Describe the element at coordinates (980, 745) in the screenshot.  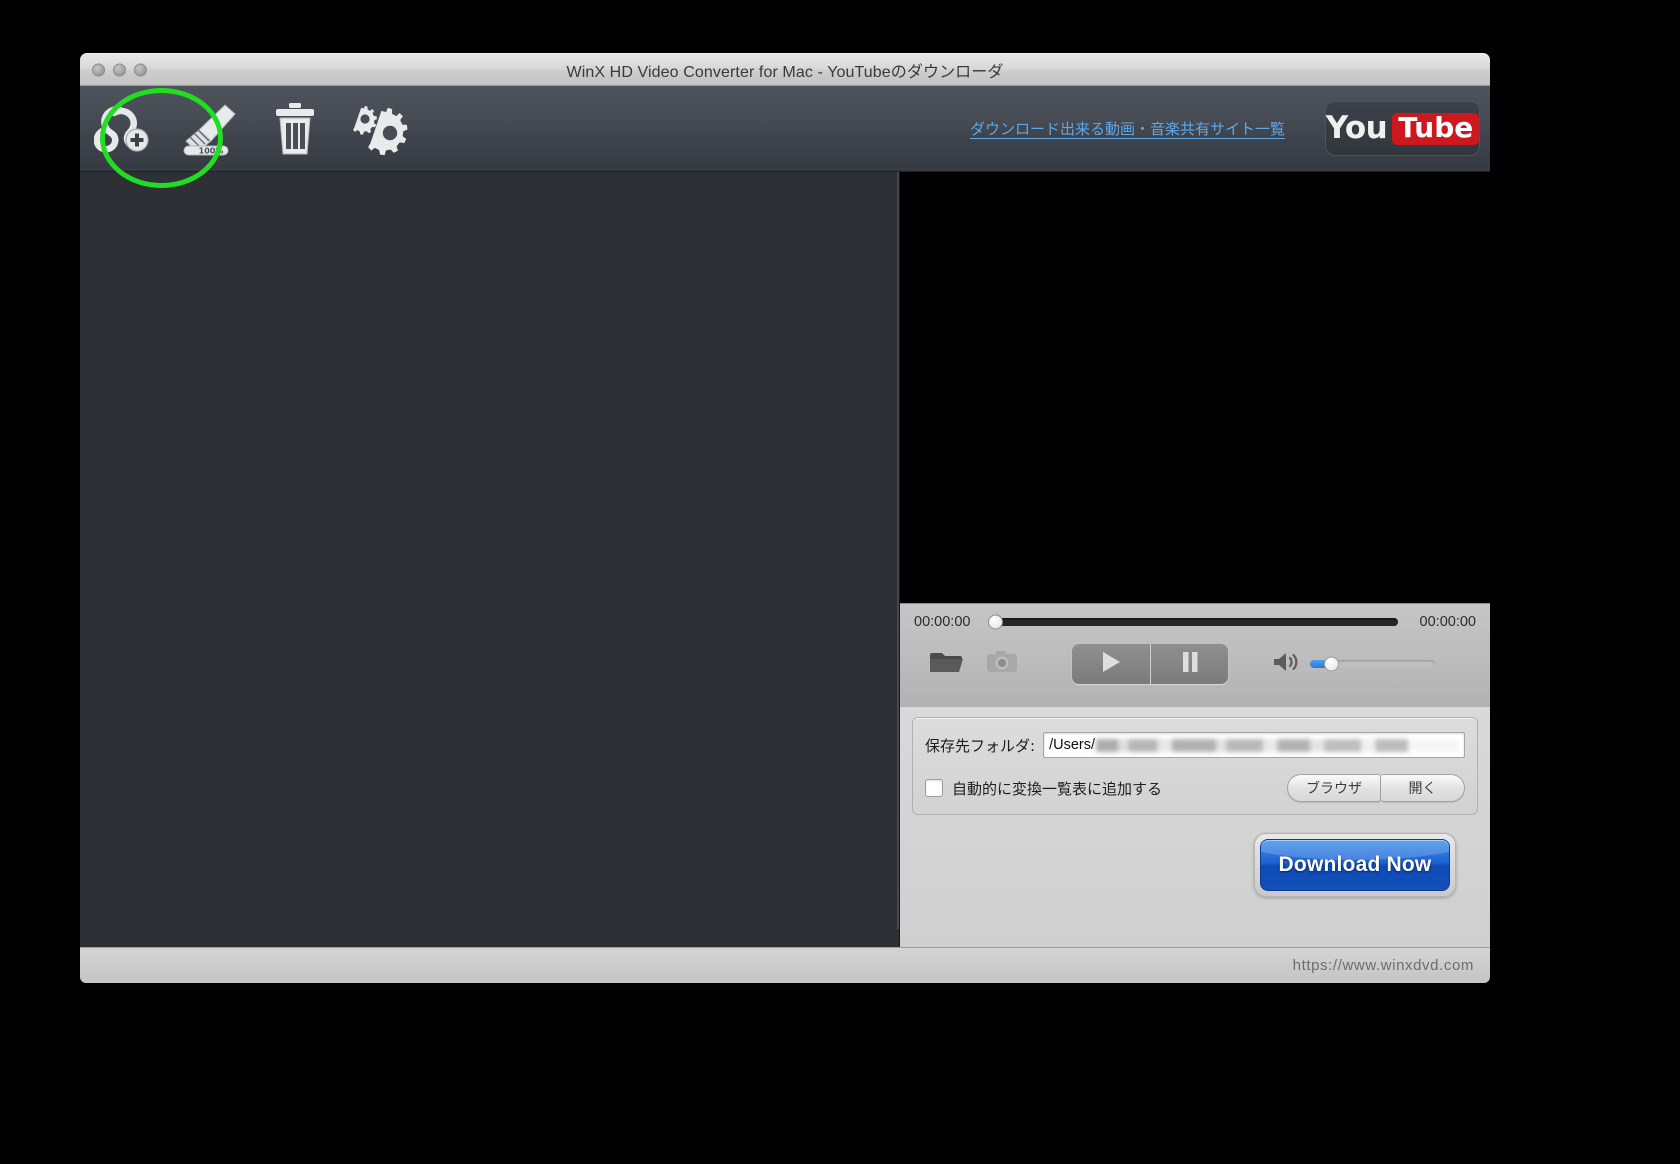
I see `destination-folder-label: 保存先フォルダ:` at that location.